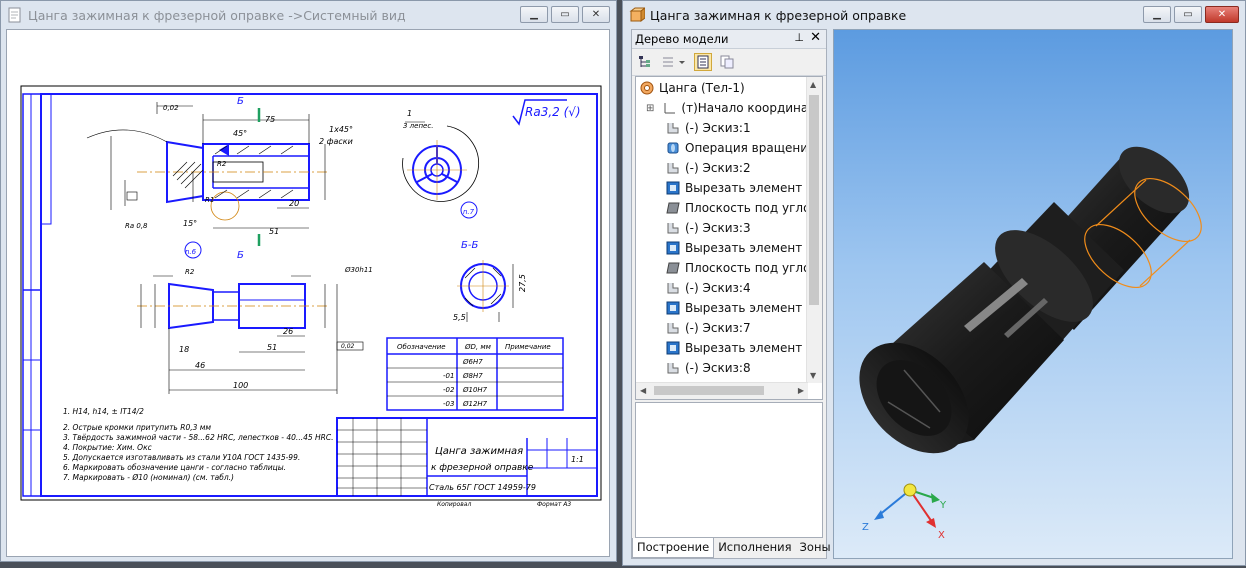  Describe the element at coordinates (482, 468) in the screenshot. I see `title-block-name-2: к фрезерной оправке` at that location.